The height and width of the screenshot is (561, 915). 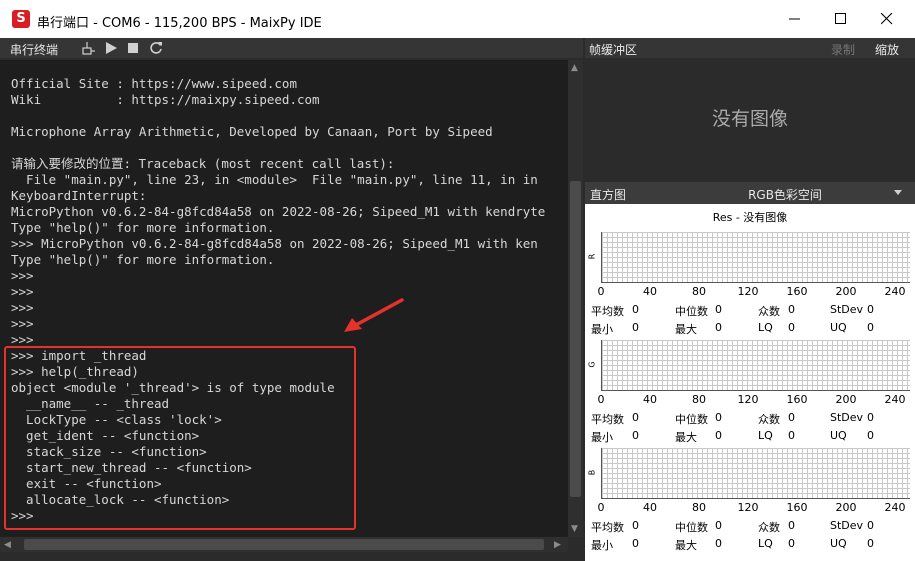 What do you see at coordinates (846, 399) in the screenshot?
I see `tick-label: 200` at bounding box center [846, 399].